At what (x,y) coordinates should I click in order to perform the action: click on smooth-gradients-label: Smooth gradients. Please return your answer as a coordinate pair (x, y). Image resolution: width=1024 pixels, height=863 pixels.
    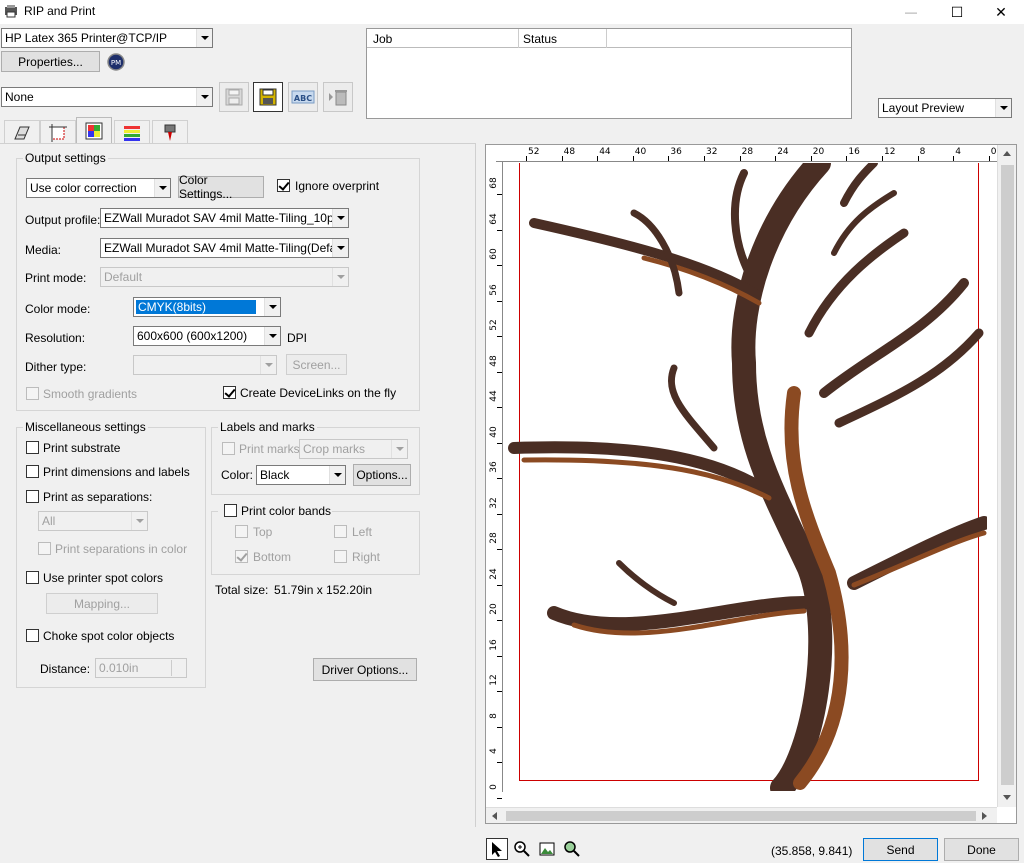
    Looking at the image, I should click on (90, 394).